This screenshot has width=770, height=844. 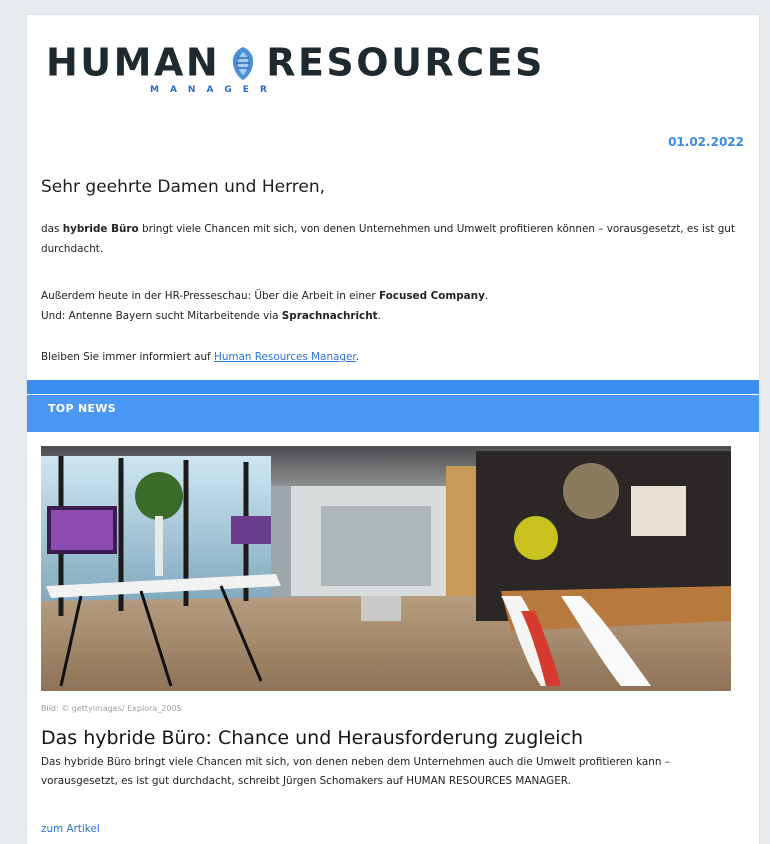 I want to click on logo-emblem-icon, so click(x=243, y=63).